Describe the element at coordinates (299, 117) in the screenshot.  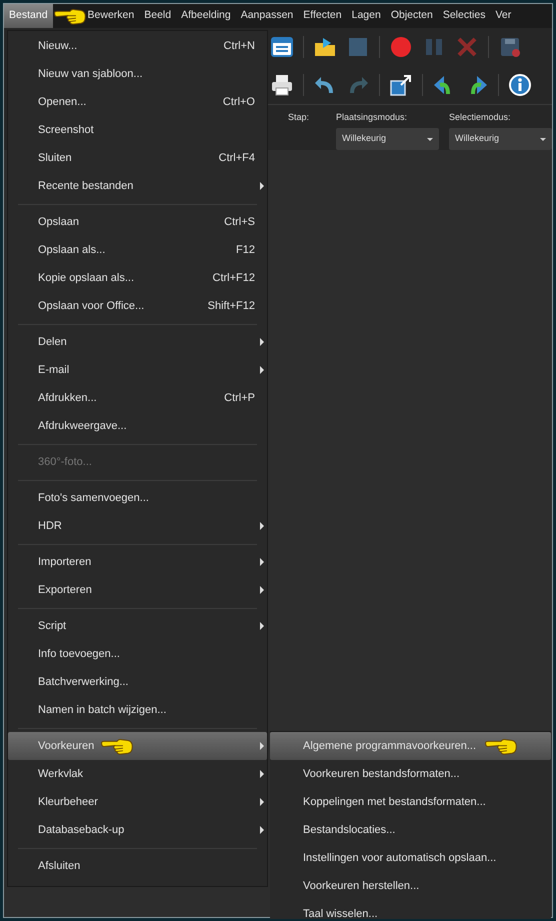
I see `field-label: Stap:` at that location.